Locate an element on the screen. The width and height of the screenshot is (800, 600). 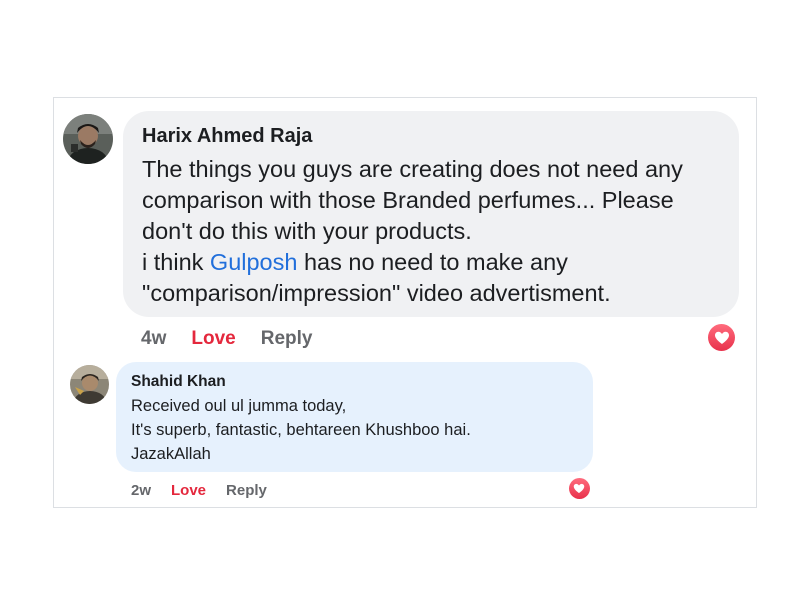
comment-timestamp: 2w is located at coordinates (141, 490).